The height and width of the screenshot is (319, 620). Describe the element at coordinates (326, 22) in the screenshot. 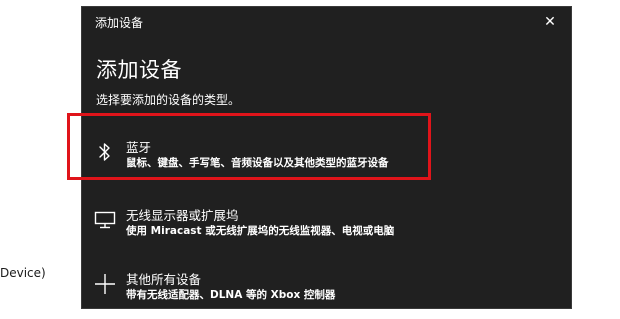

I see `title-bar: 添加设备 ✕` at that location.